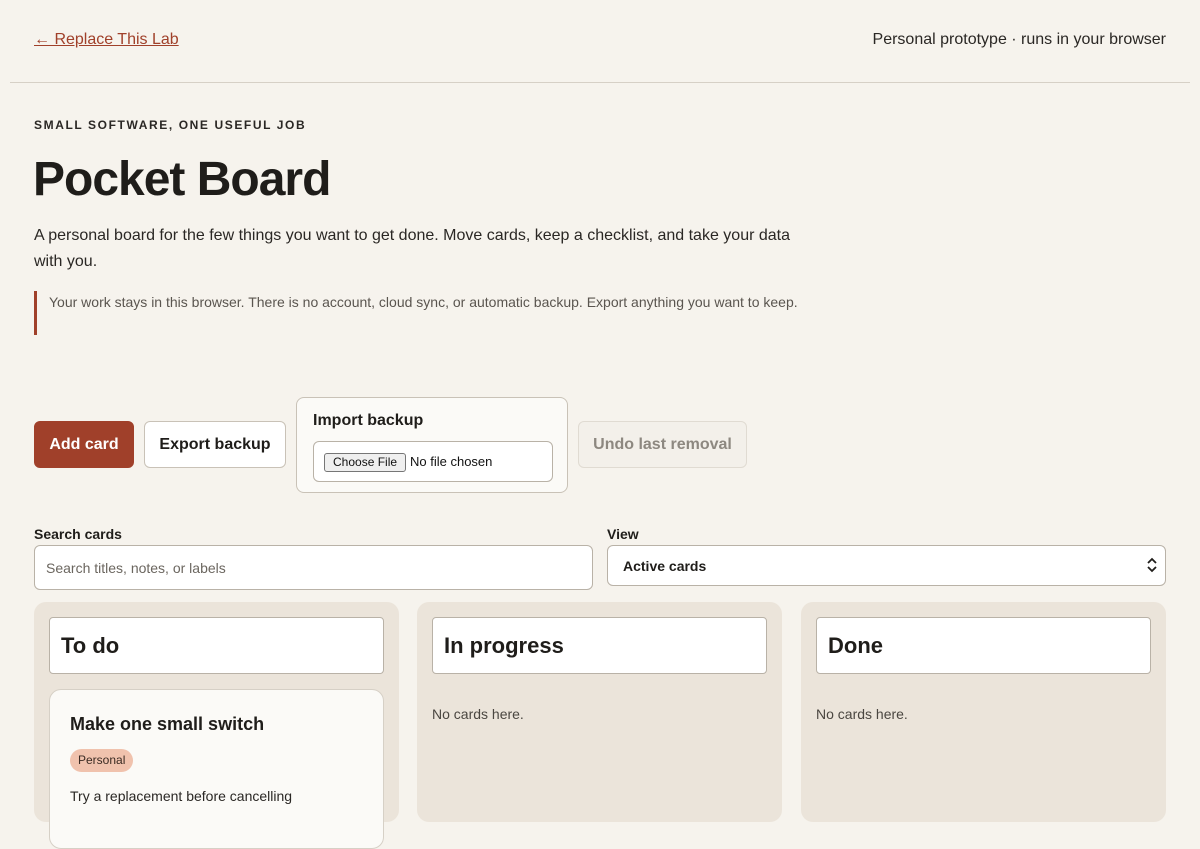 This screenshot has height=849, width=1200. Describe the element at coordinates (170, 125) in the screenshot. I see `eyebrow: SMALL SOFTWARE, ONE USEFUL JOB` at that location.